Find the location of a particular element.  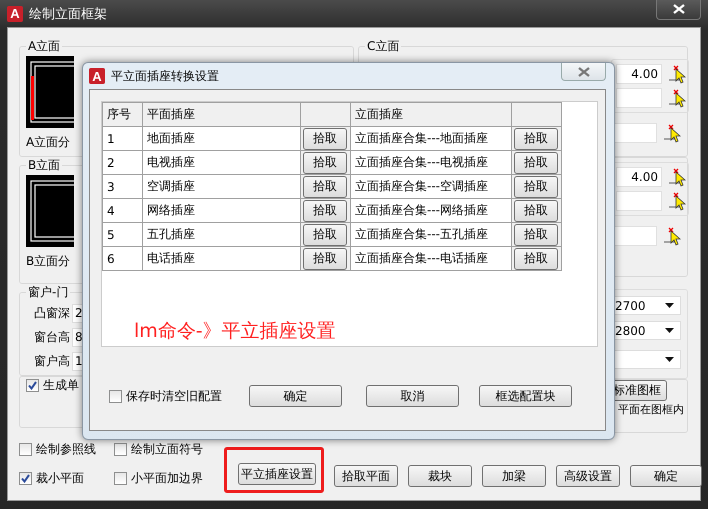

table-cell: 立面插座合集---电视插座 is located at coordinates (431, 162).